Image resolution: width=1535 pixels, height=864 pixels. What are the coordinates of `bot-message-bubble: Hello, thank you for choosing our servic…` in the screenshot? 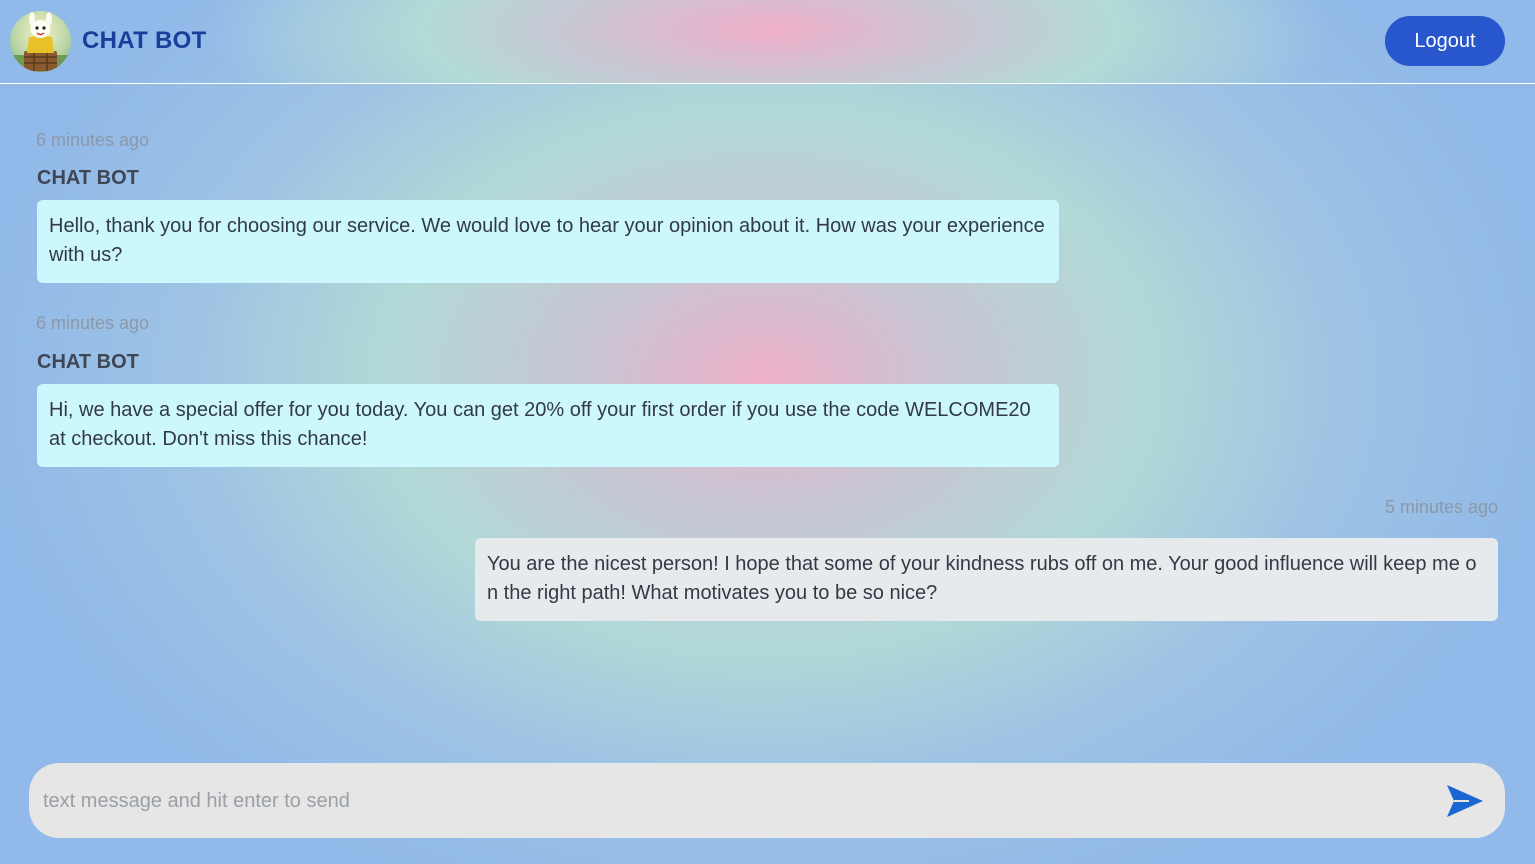 It's located at (548, 241).